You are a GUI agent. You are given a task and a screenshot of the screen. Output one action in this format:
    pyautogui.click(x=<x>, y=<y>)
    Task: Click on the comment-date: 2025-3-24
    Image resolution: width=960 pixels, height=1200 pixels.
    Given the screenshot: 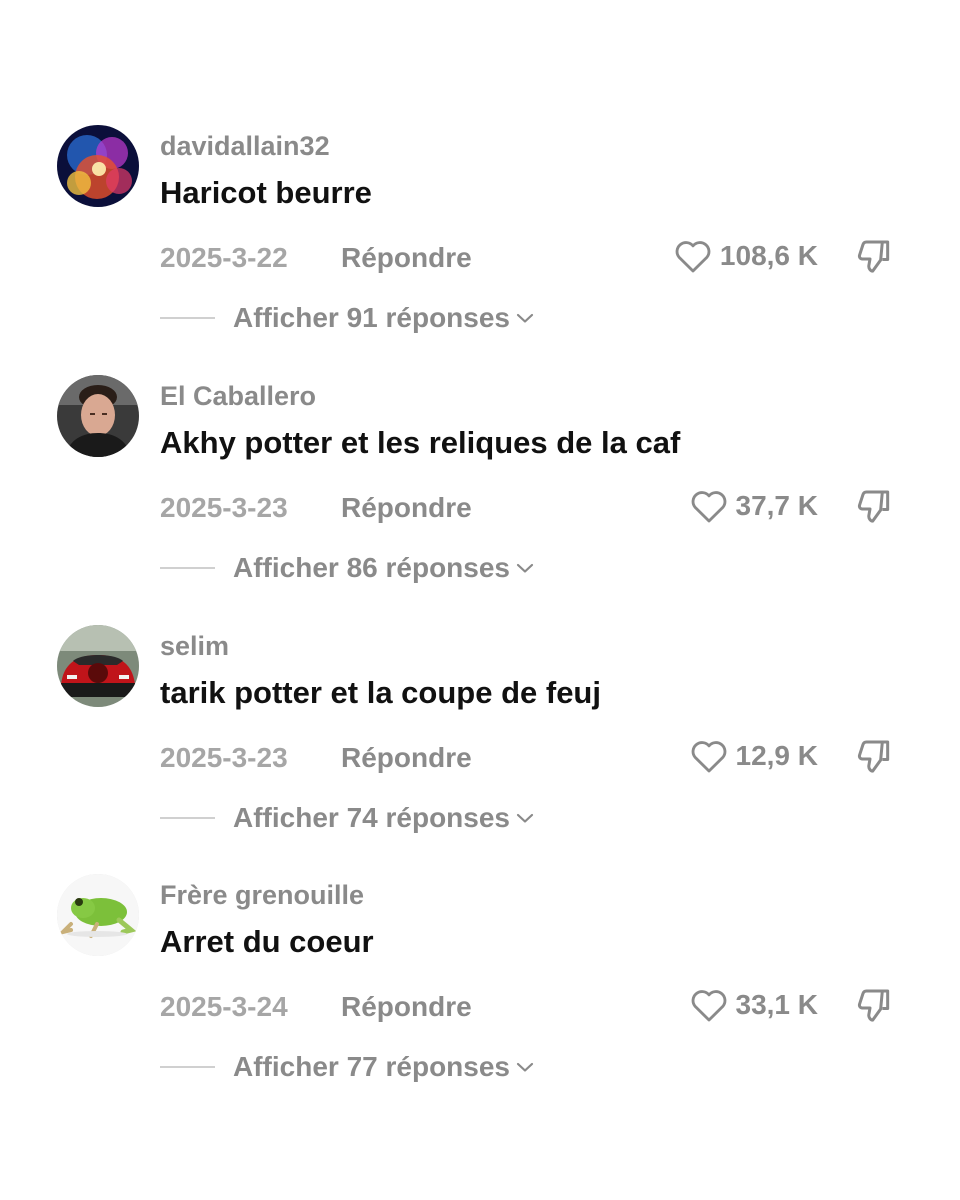 What is the action you would take?
    pyautogui.click(x=224, y=1006)
    